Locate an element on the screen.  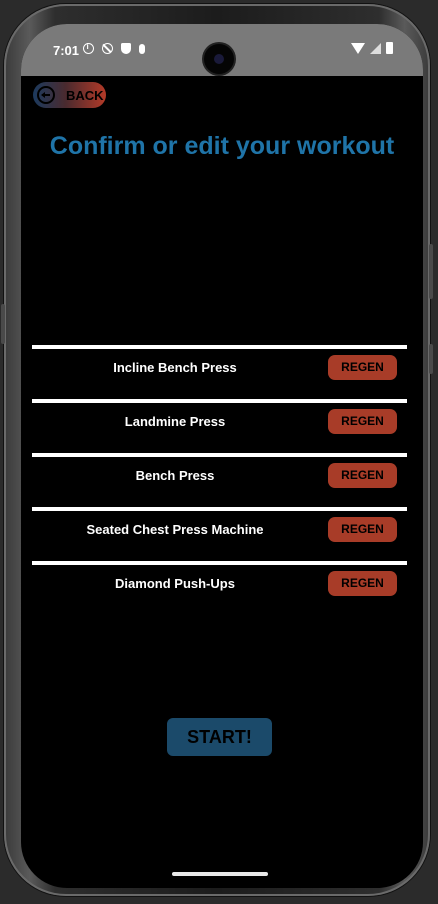
home-indicator is located at coordinates (220, 874).